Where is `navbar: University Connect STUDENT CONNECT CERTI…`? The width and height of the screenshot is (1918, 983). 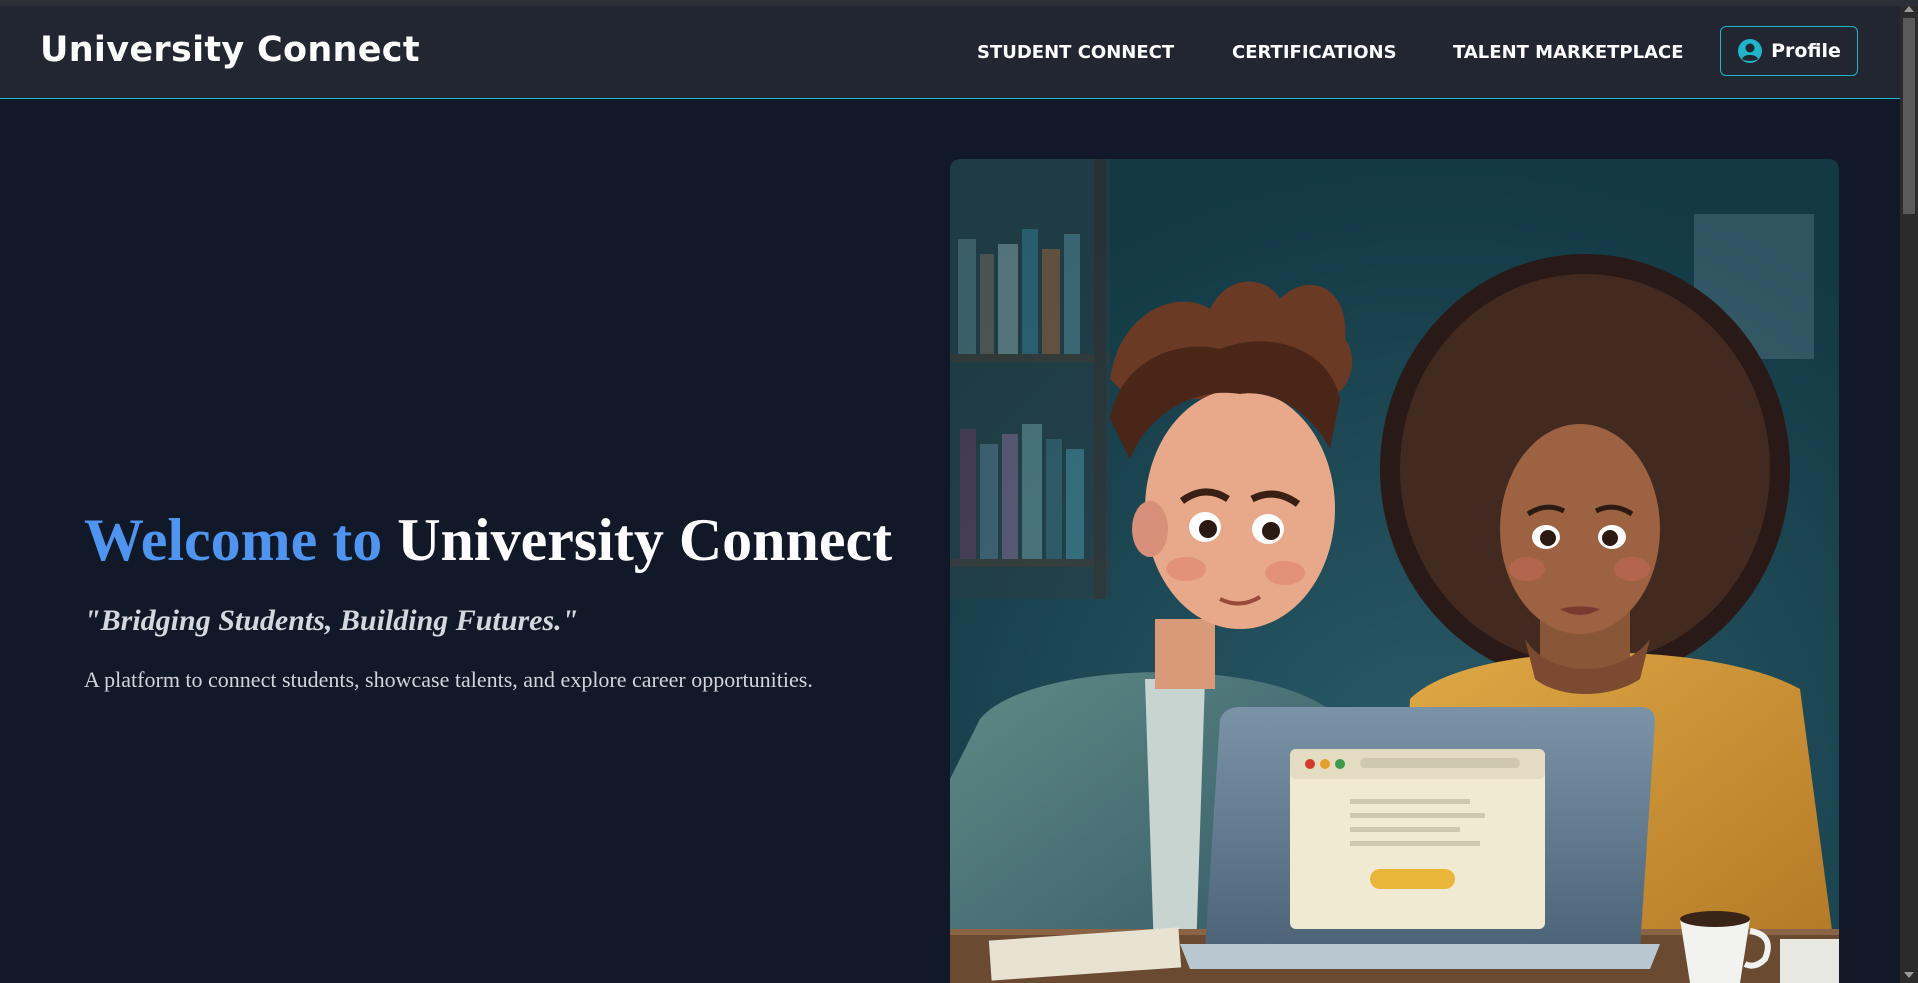 navbar: University Connect STUDENT CONNECT CERTI… is located at coordinates (950, 52).